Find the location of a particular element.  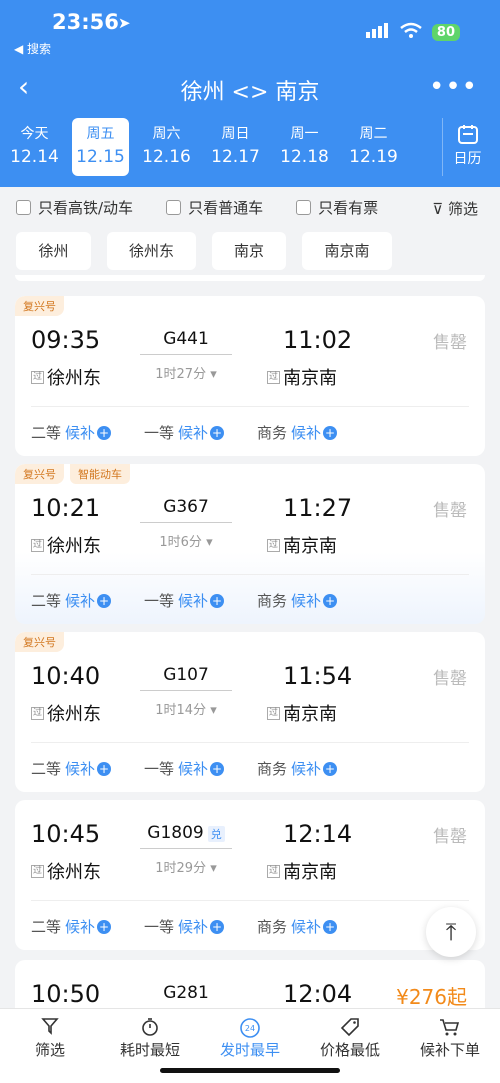

duration: 1时6分 ▾ is located at coordinates (186, 540).